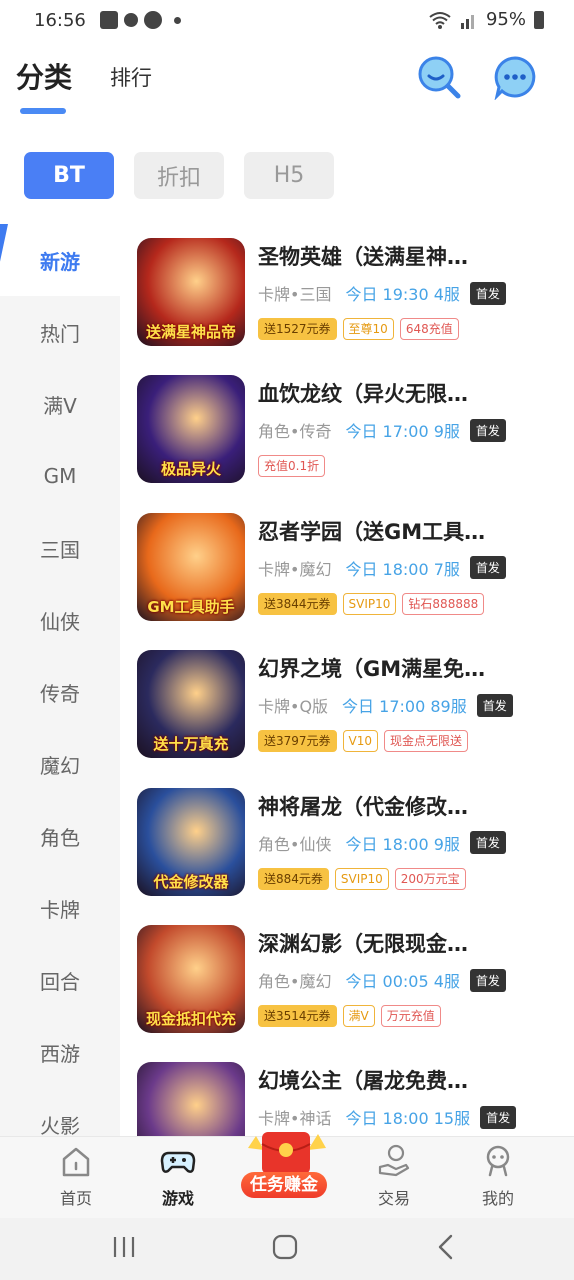 This screenshot has width=574, height=1280. I want to click on sidebar-item-xianxia: 仙侠, so click(60, 620).